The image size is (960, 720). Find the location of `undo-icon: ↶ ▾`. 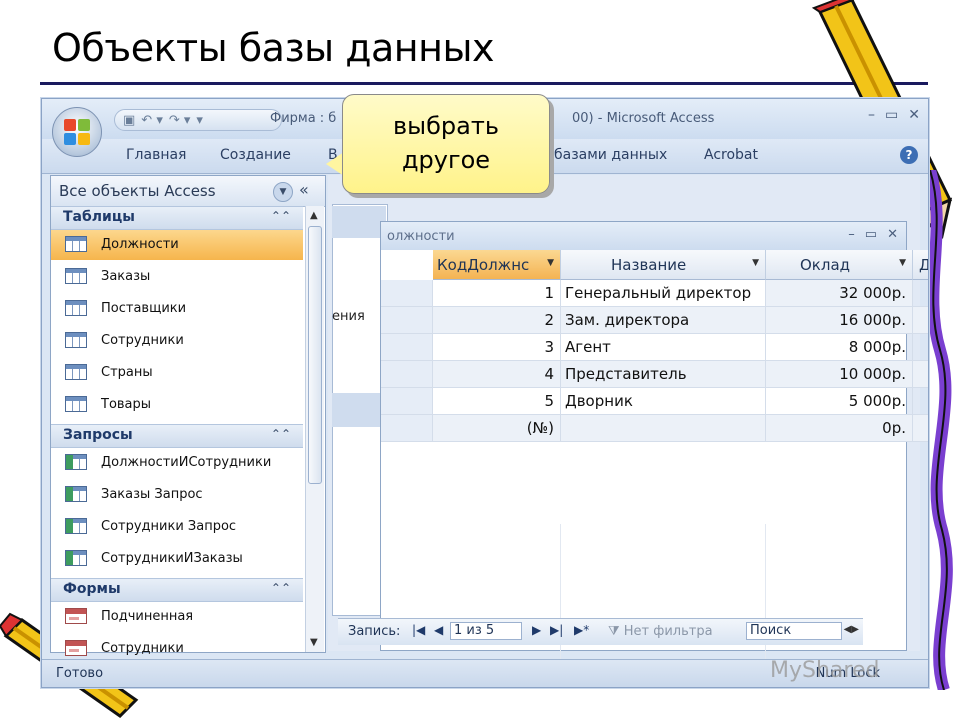

undo-icon: ↶ ▾ is located at coordinates (152, 120).